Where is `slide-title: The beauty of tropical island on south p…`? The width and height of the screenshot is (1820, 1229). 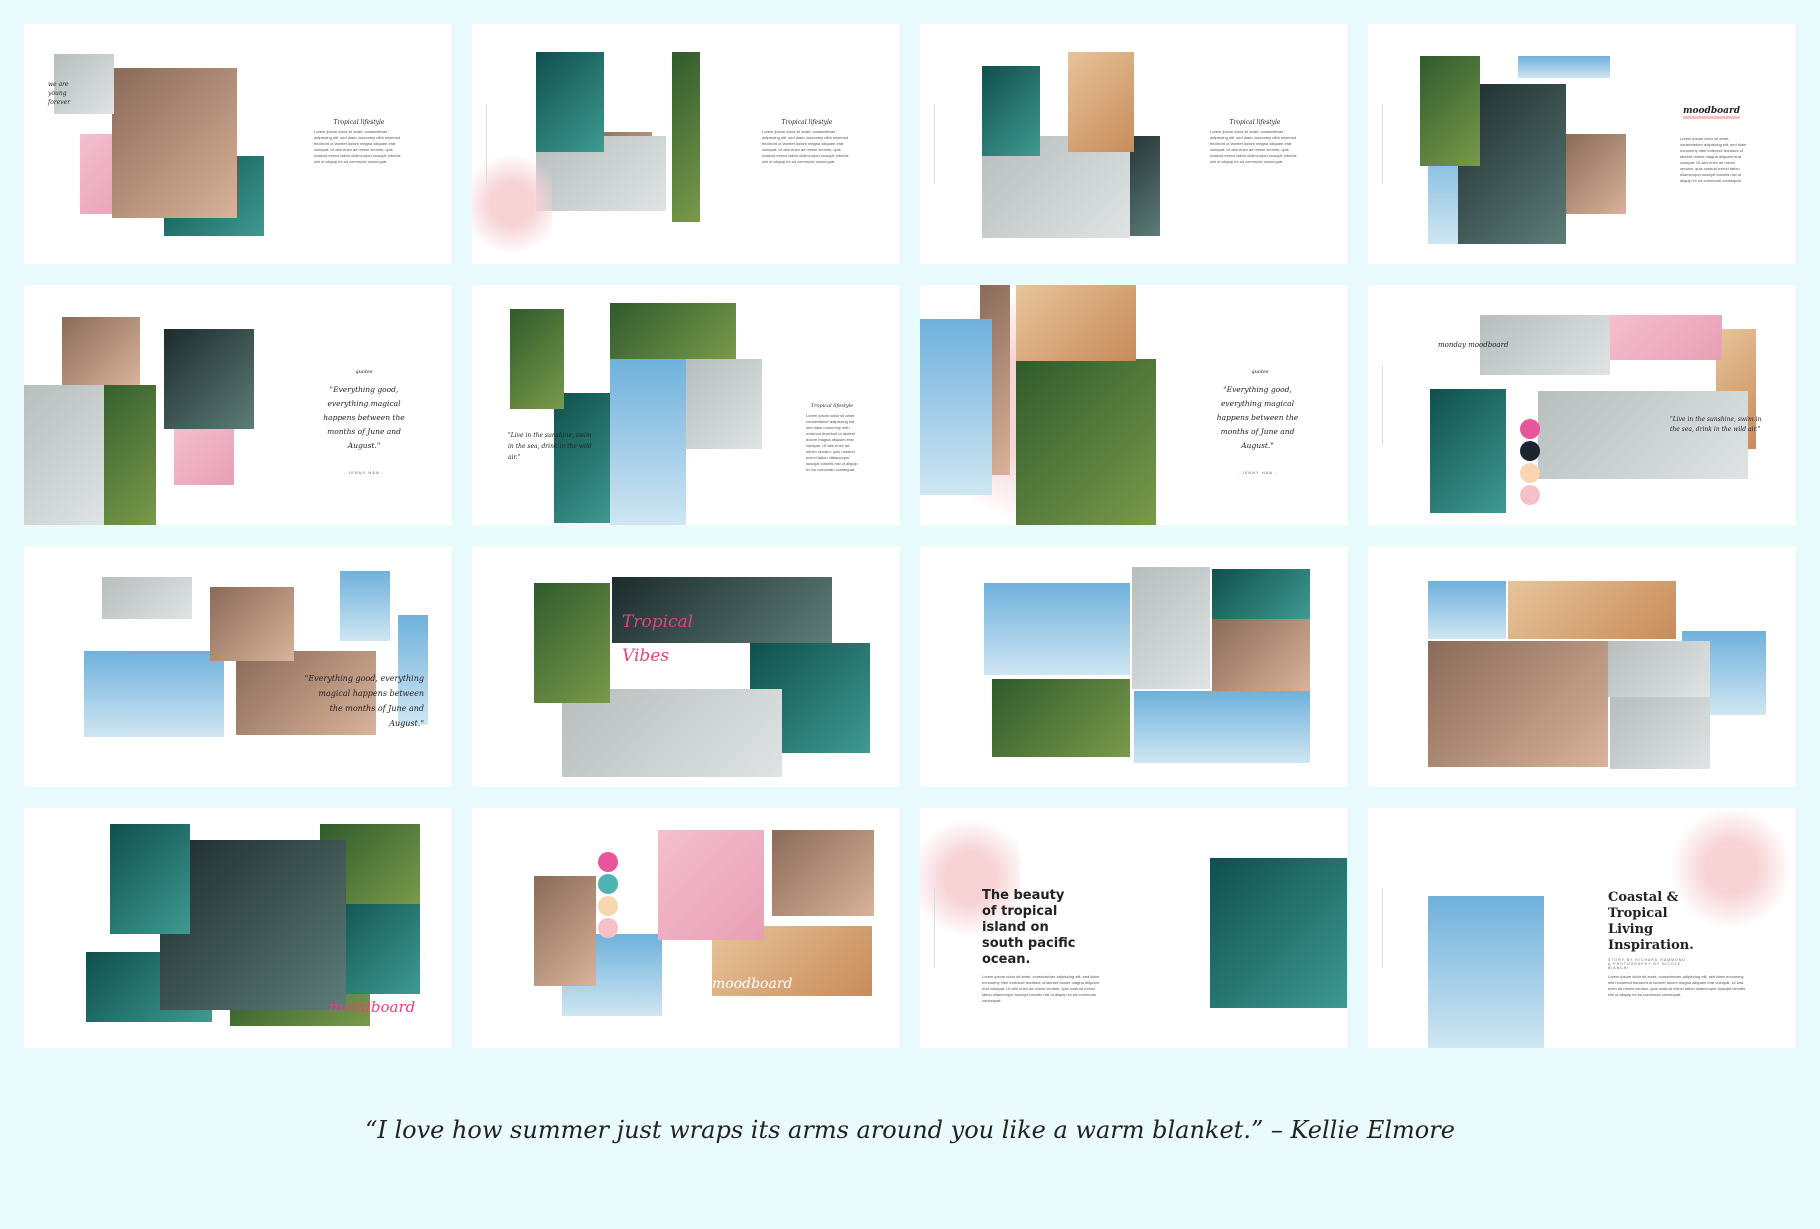
slide-title: The beauty of tropical island on south p… is located at coordinates (1029, 927).